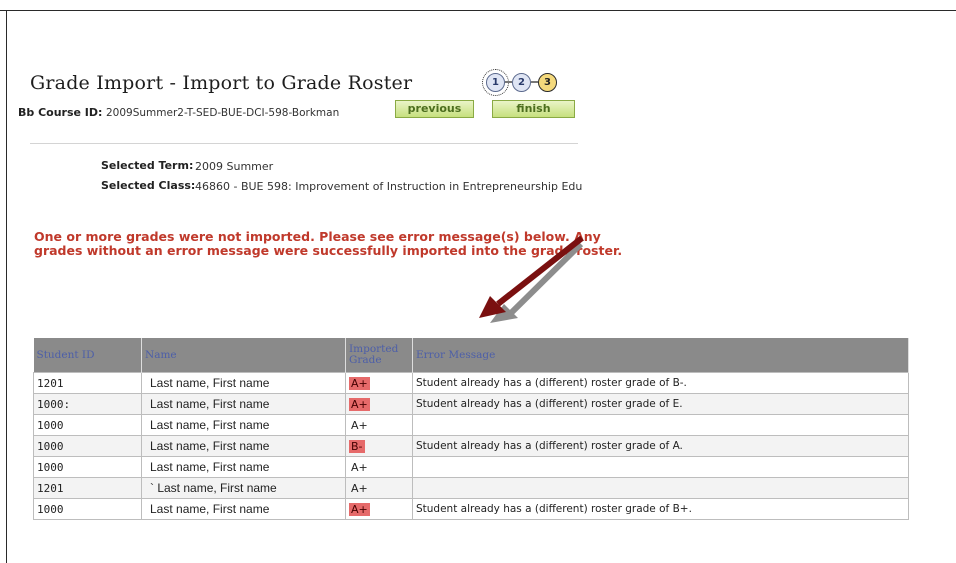  I want to click on course-id-label: Bb Course ID:, so click(60, 112).